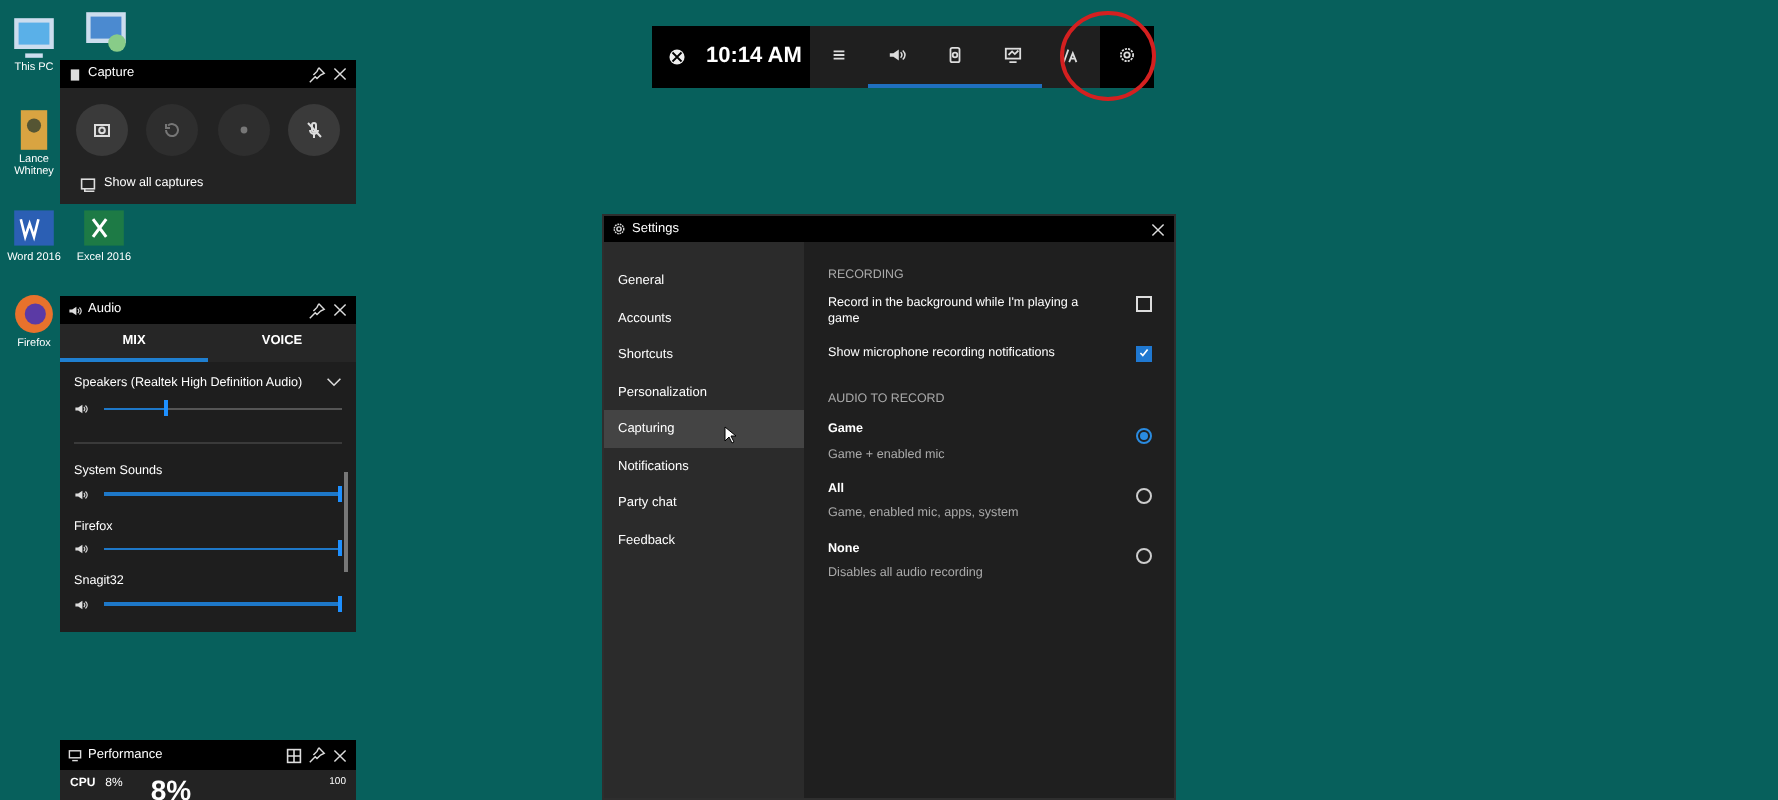  Describe the element at coordinates (677, 57) in the screenshot. I see `xbox-logo-icon` at that location.